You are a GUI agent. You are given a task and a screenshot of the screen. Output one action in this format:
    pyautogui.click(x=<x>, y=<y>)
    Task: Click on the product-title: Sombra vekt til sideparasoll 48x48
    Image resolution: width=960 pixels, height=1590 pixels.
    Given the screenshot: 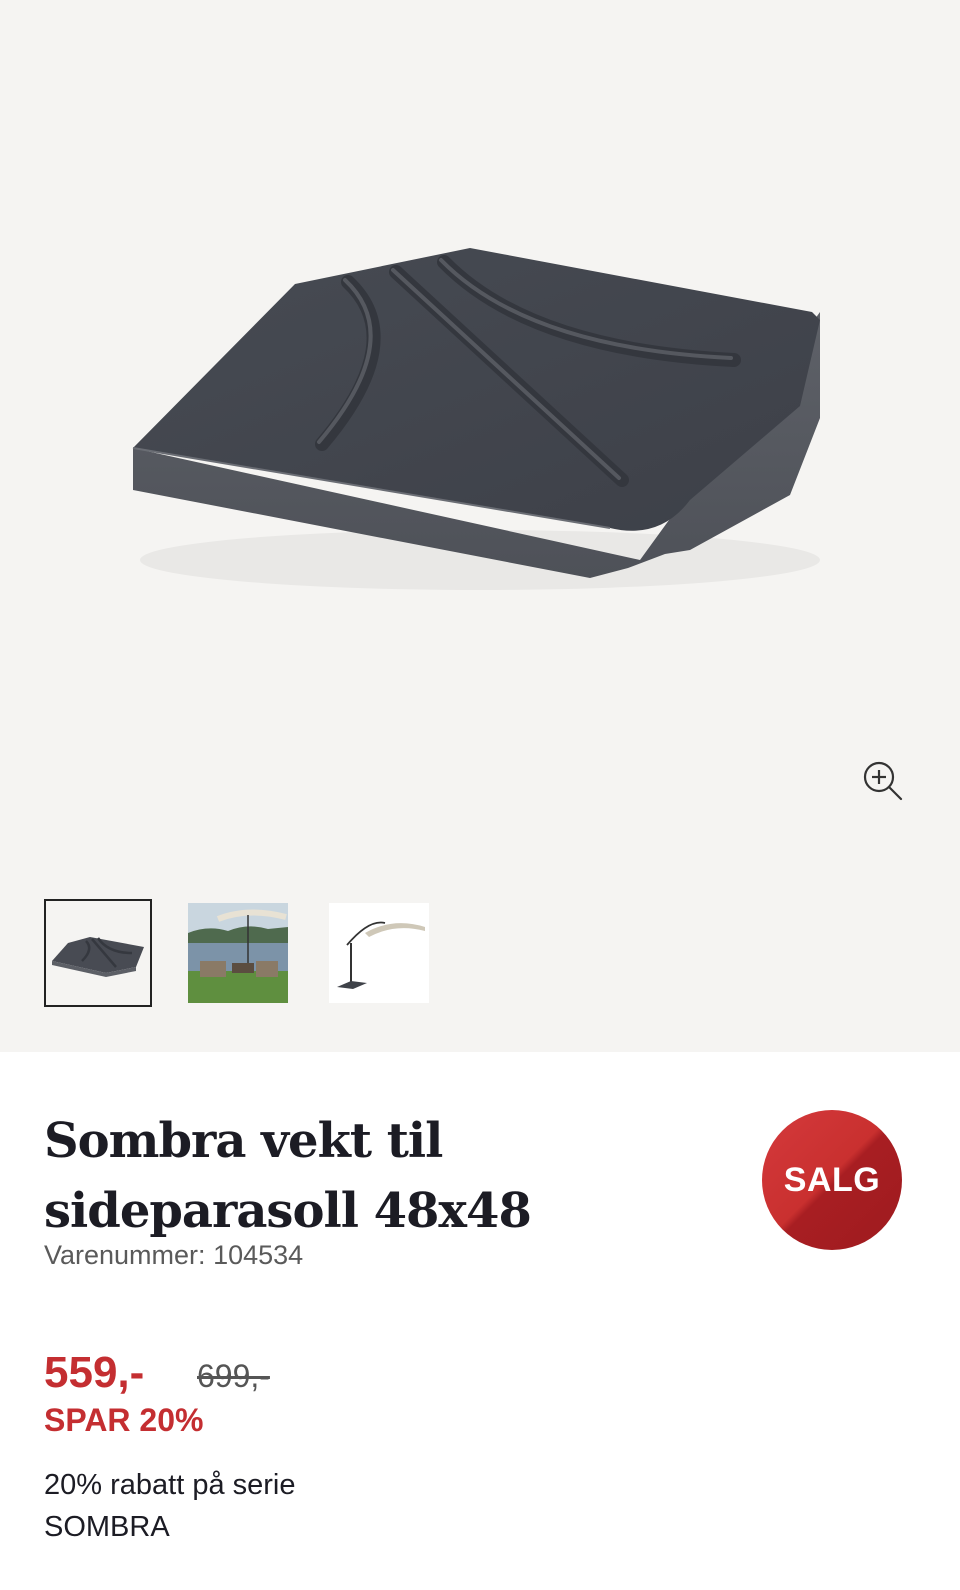 What is the action you would take?
    pyautogui.click(x=288, y=1176)
    